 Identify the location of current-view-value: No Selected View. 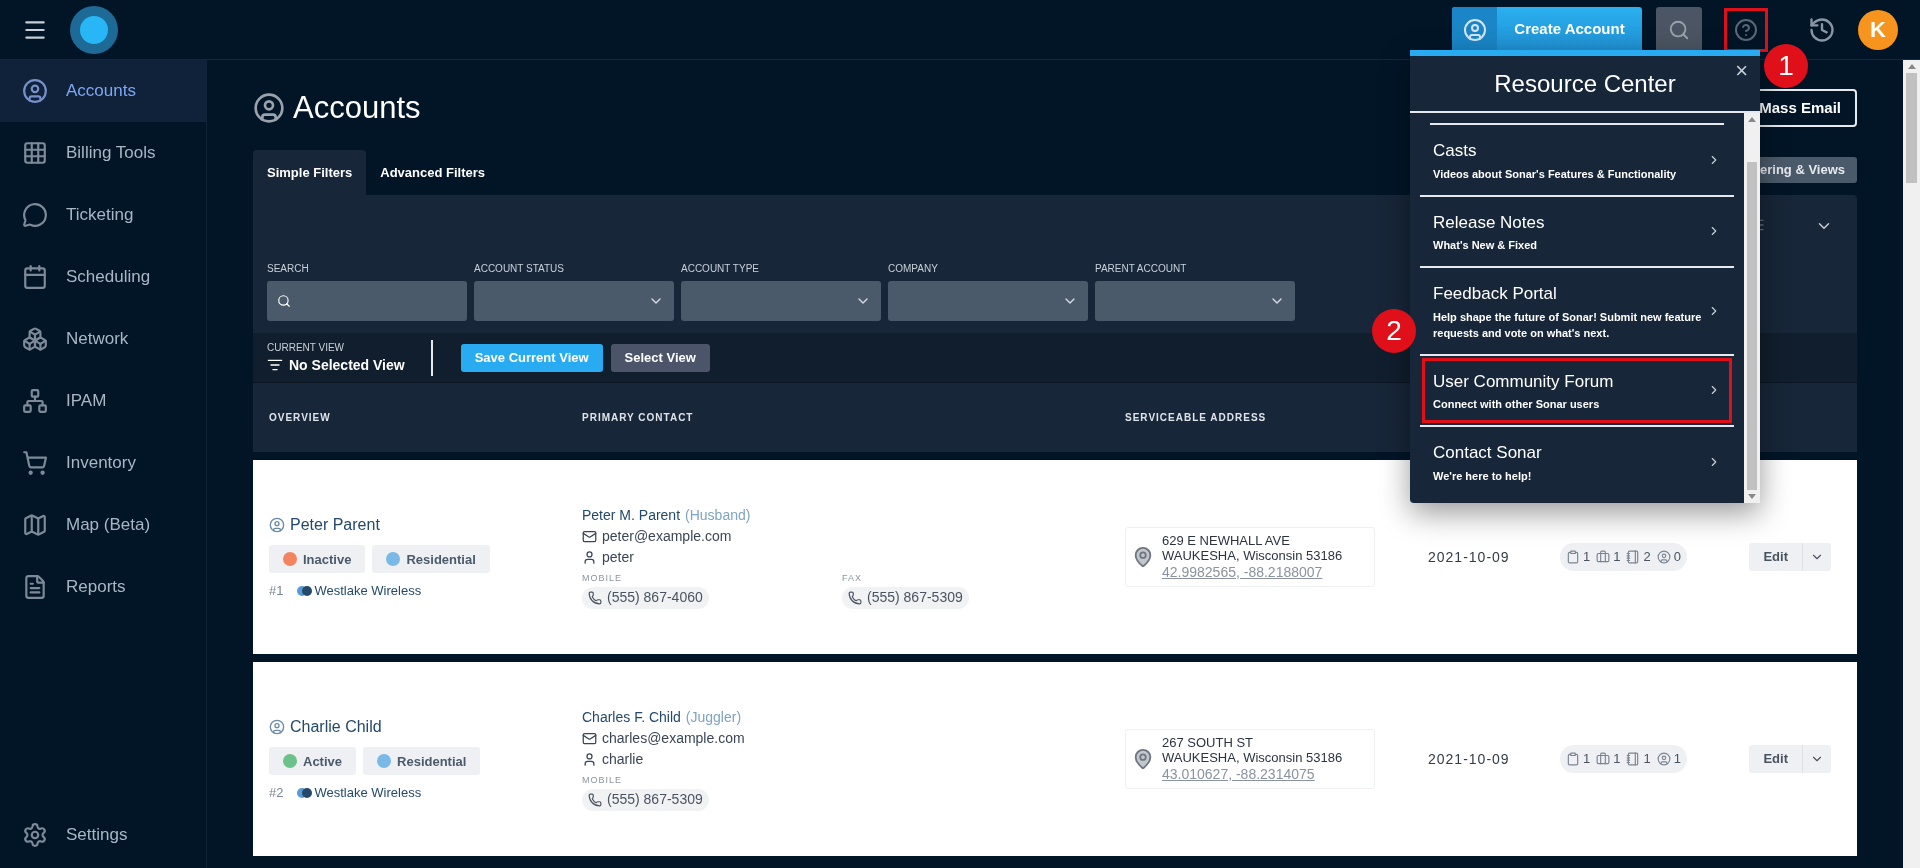
(347, 365).